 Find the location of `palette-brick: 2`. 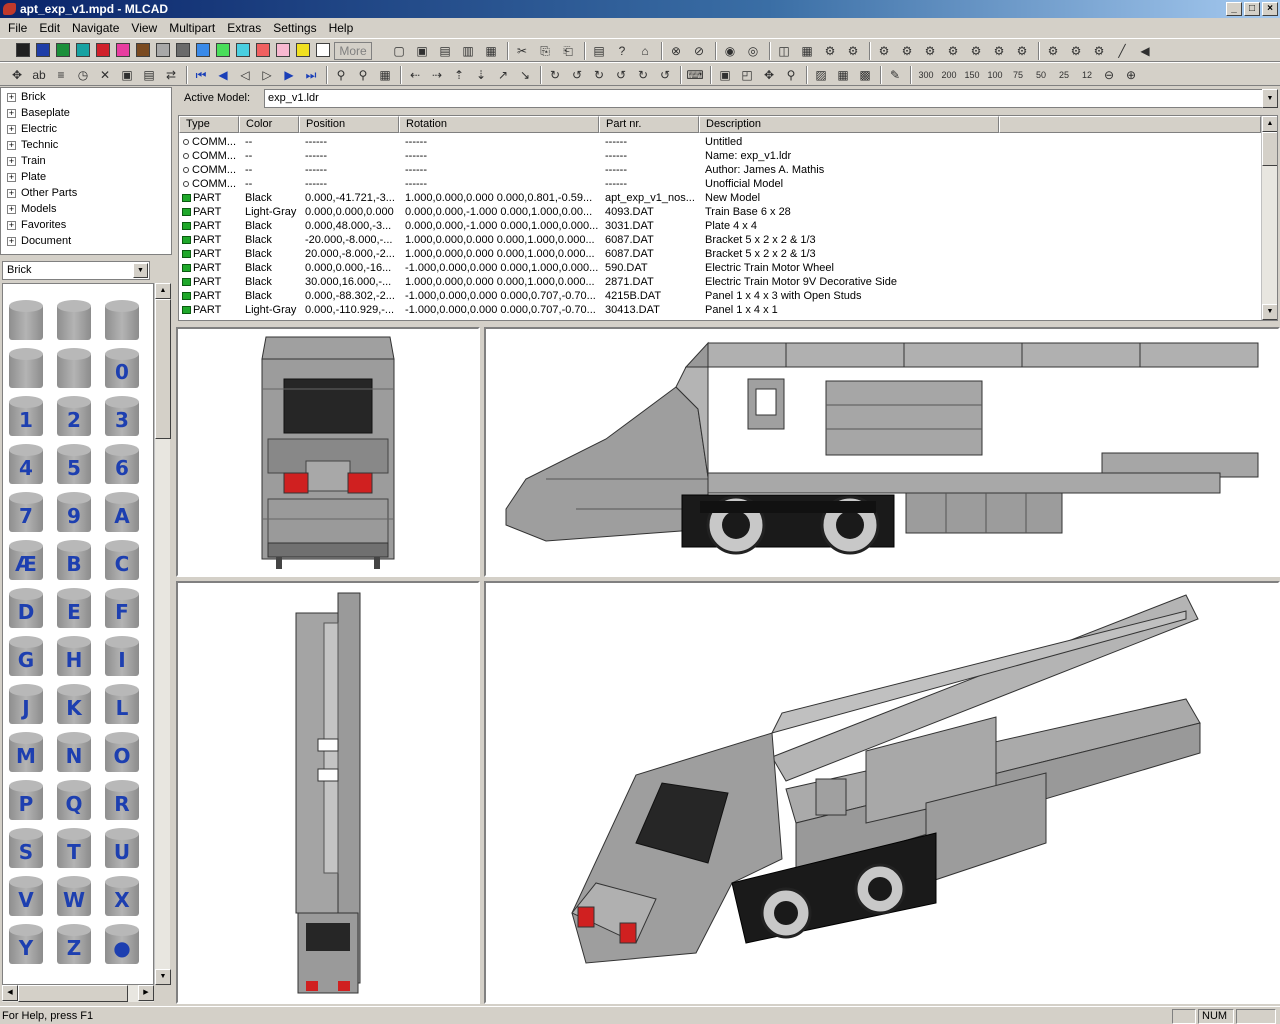

palette-brick: 2 is located at coordinates (74, 416).